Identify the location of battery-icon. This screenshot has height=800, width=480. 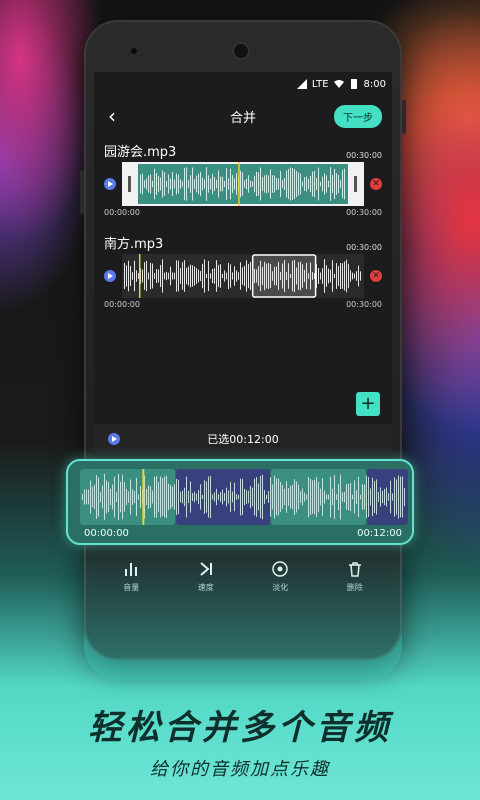
(353, 84).